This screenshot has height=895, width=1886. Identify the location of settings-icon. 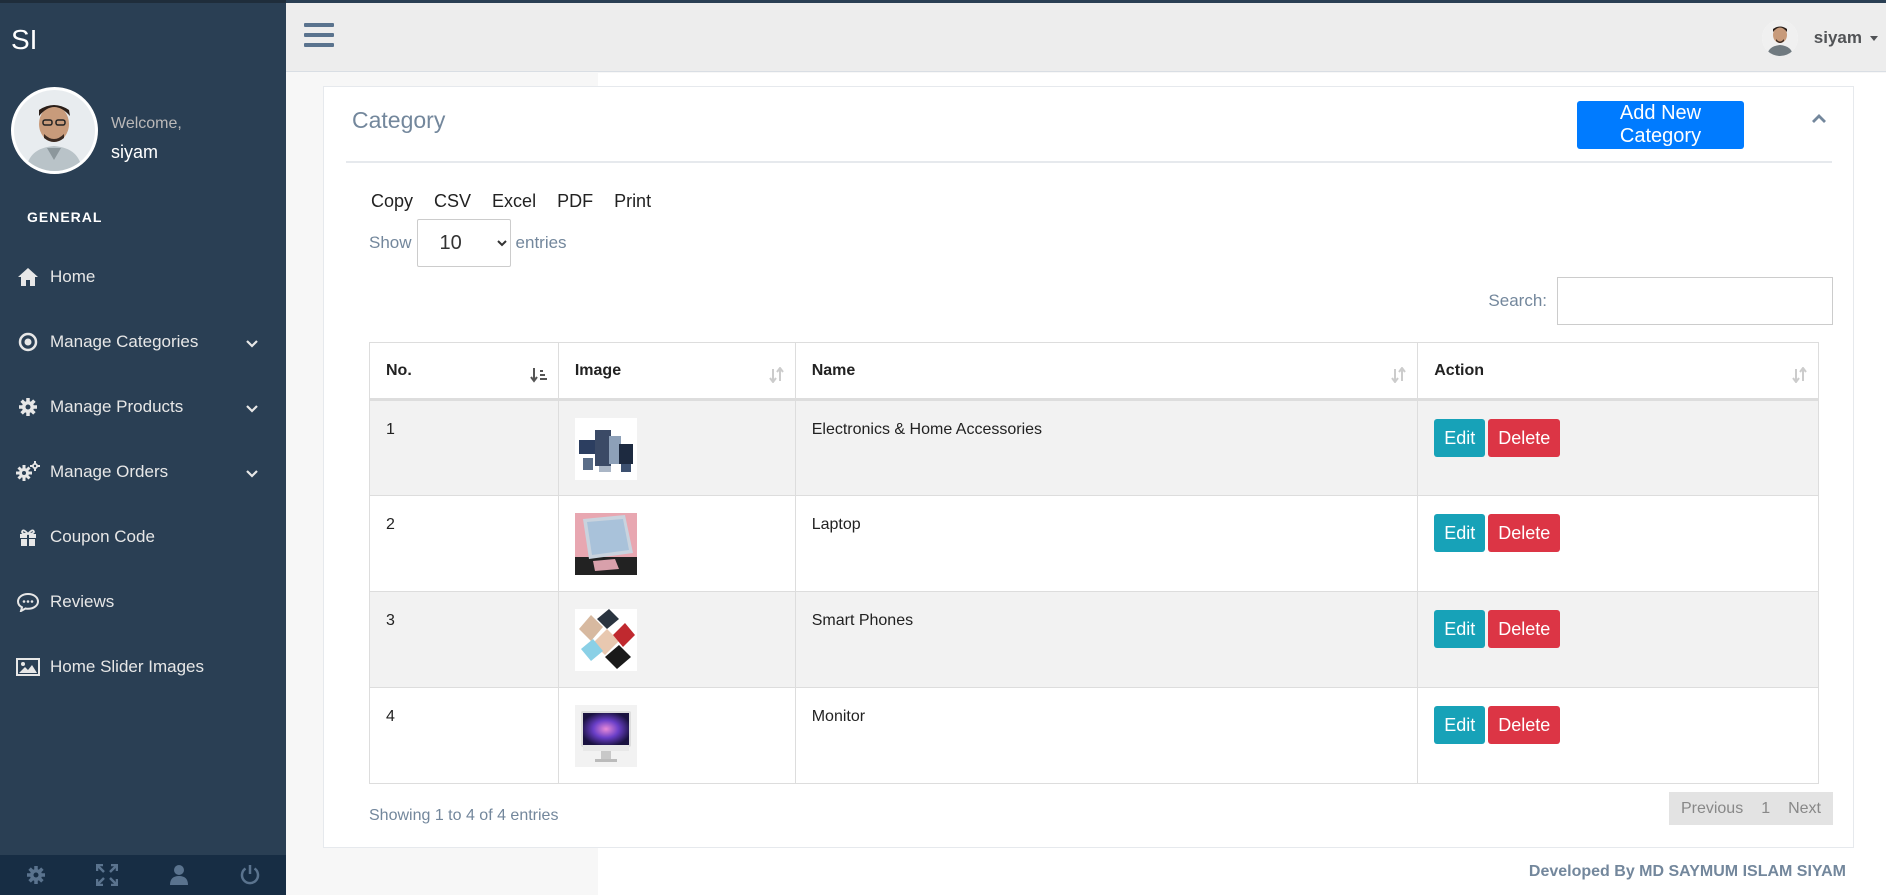
(36, 875).